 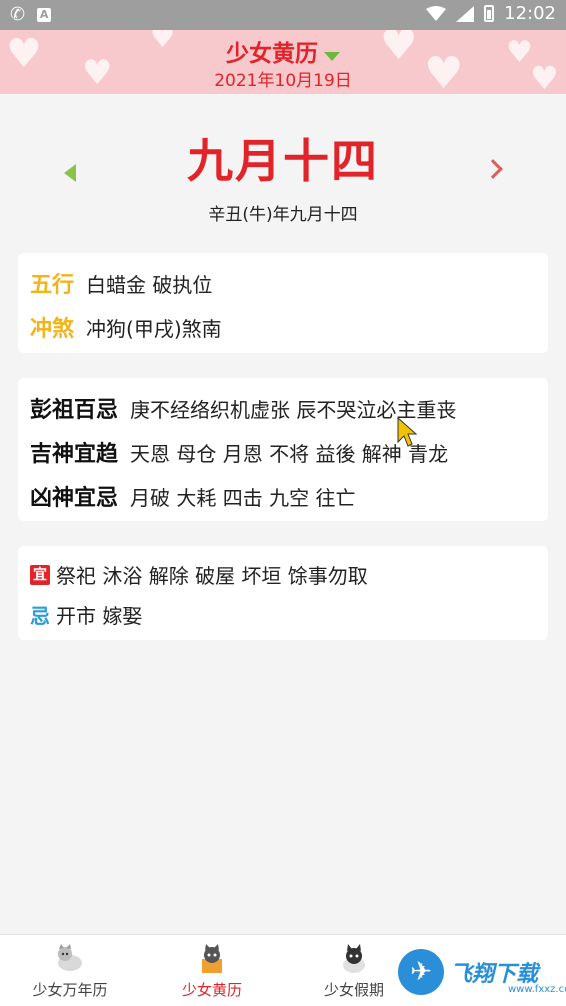 What do you see at coordinates (52, 329) in the screenshot?
I see `chongsha-label: 冲煞` at bounding box center [52, 329].